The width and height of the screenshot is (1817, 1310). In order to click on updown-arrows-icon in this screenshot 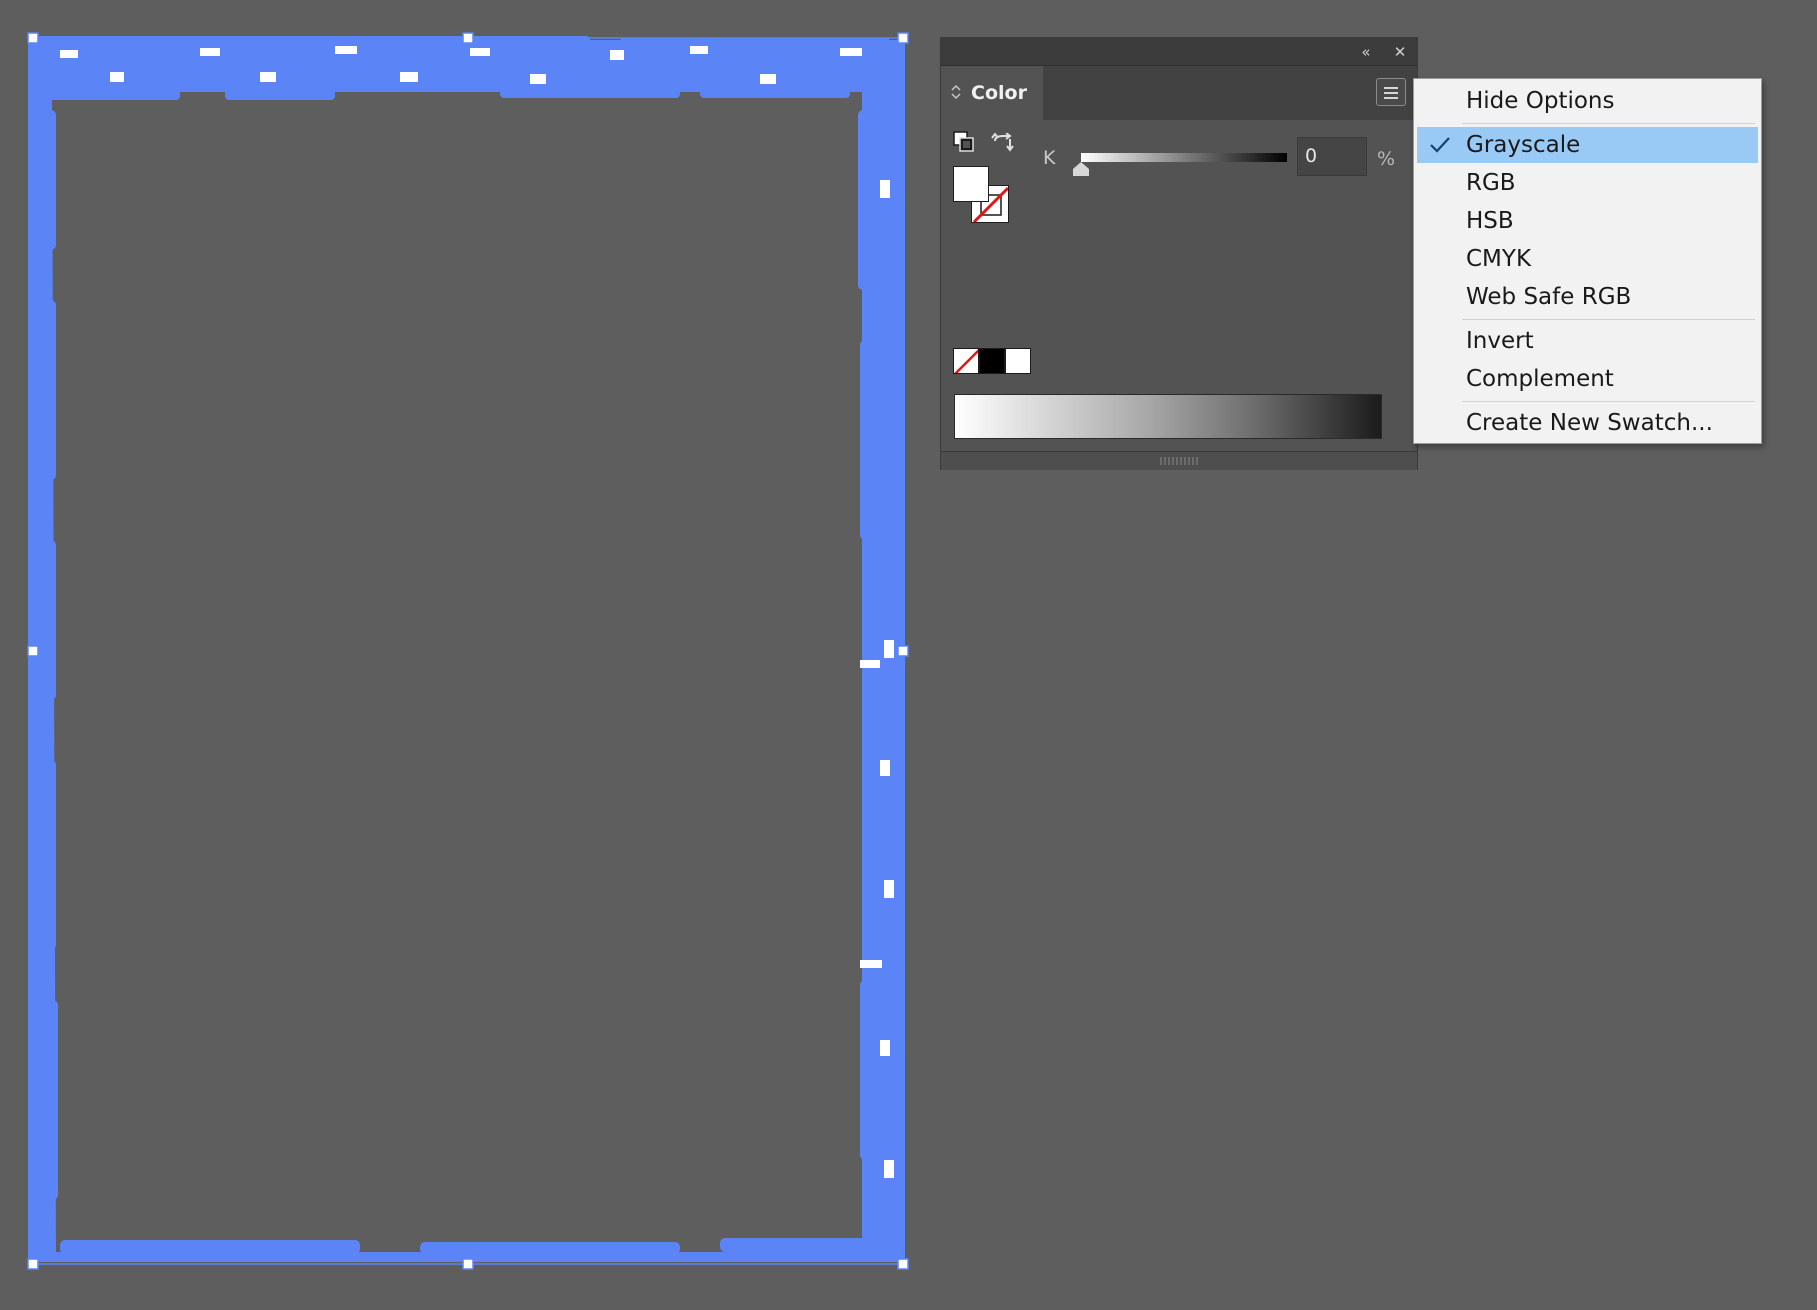, I will do `click(956, 93)`.